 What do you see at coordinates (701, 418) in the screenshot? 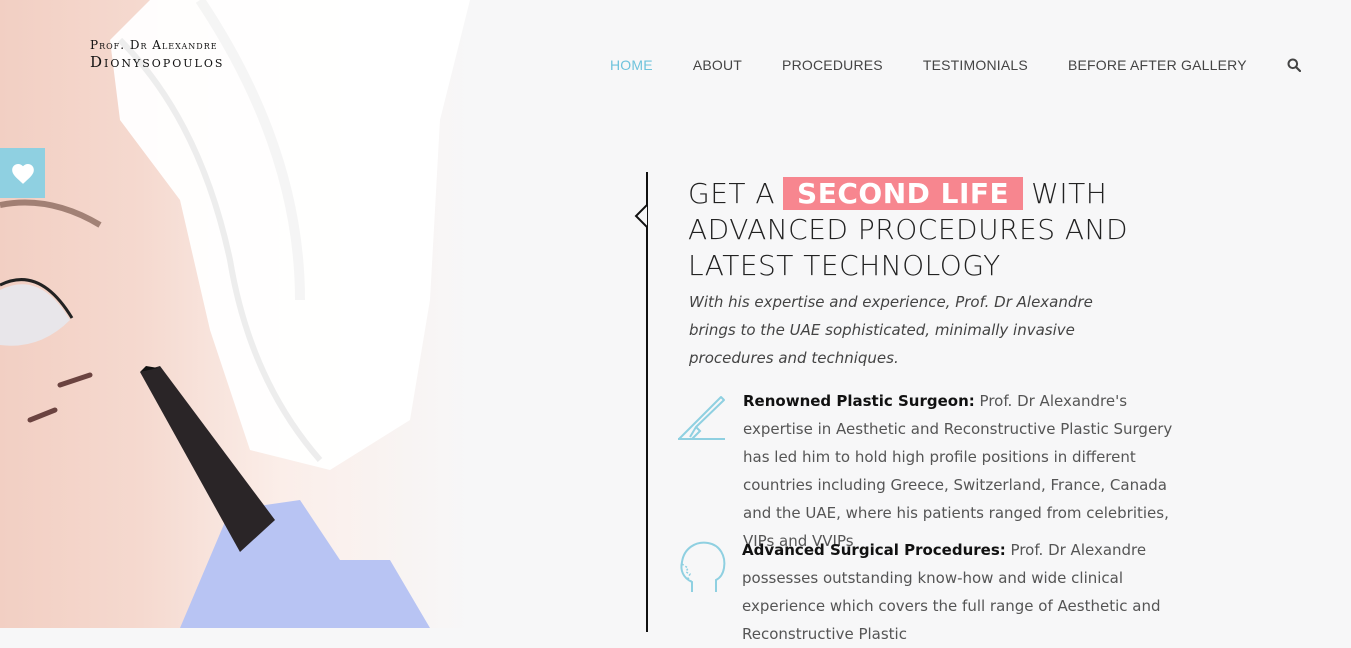
I see `scalpel-icon` at bounding box center [701, 418].